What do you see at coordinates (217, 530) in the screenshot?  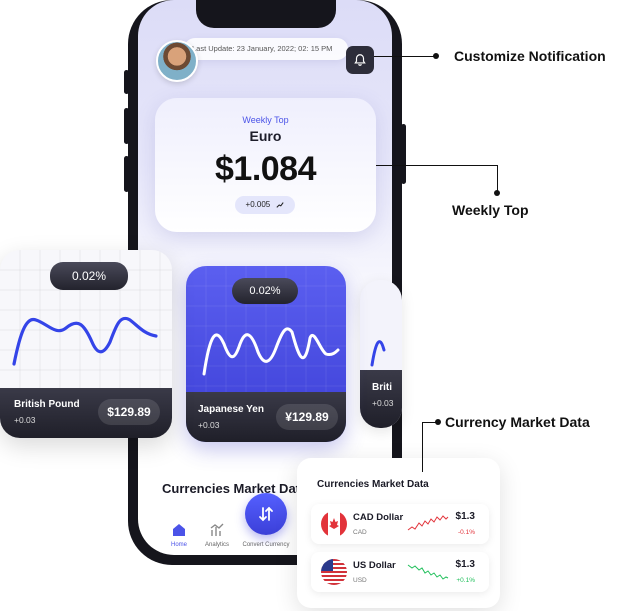 I see `analytics-icon` at bounding box center [217, 530].